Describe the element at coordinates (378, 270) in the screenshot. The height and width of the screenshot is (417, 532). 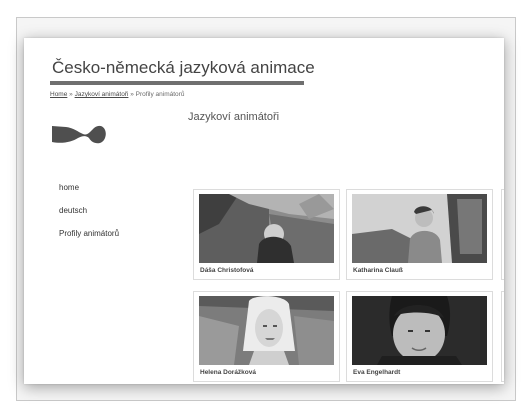
I see `profile-name: Katharina Clauß` at that location.